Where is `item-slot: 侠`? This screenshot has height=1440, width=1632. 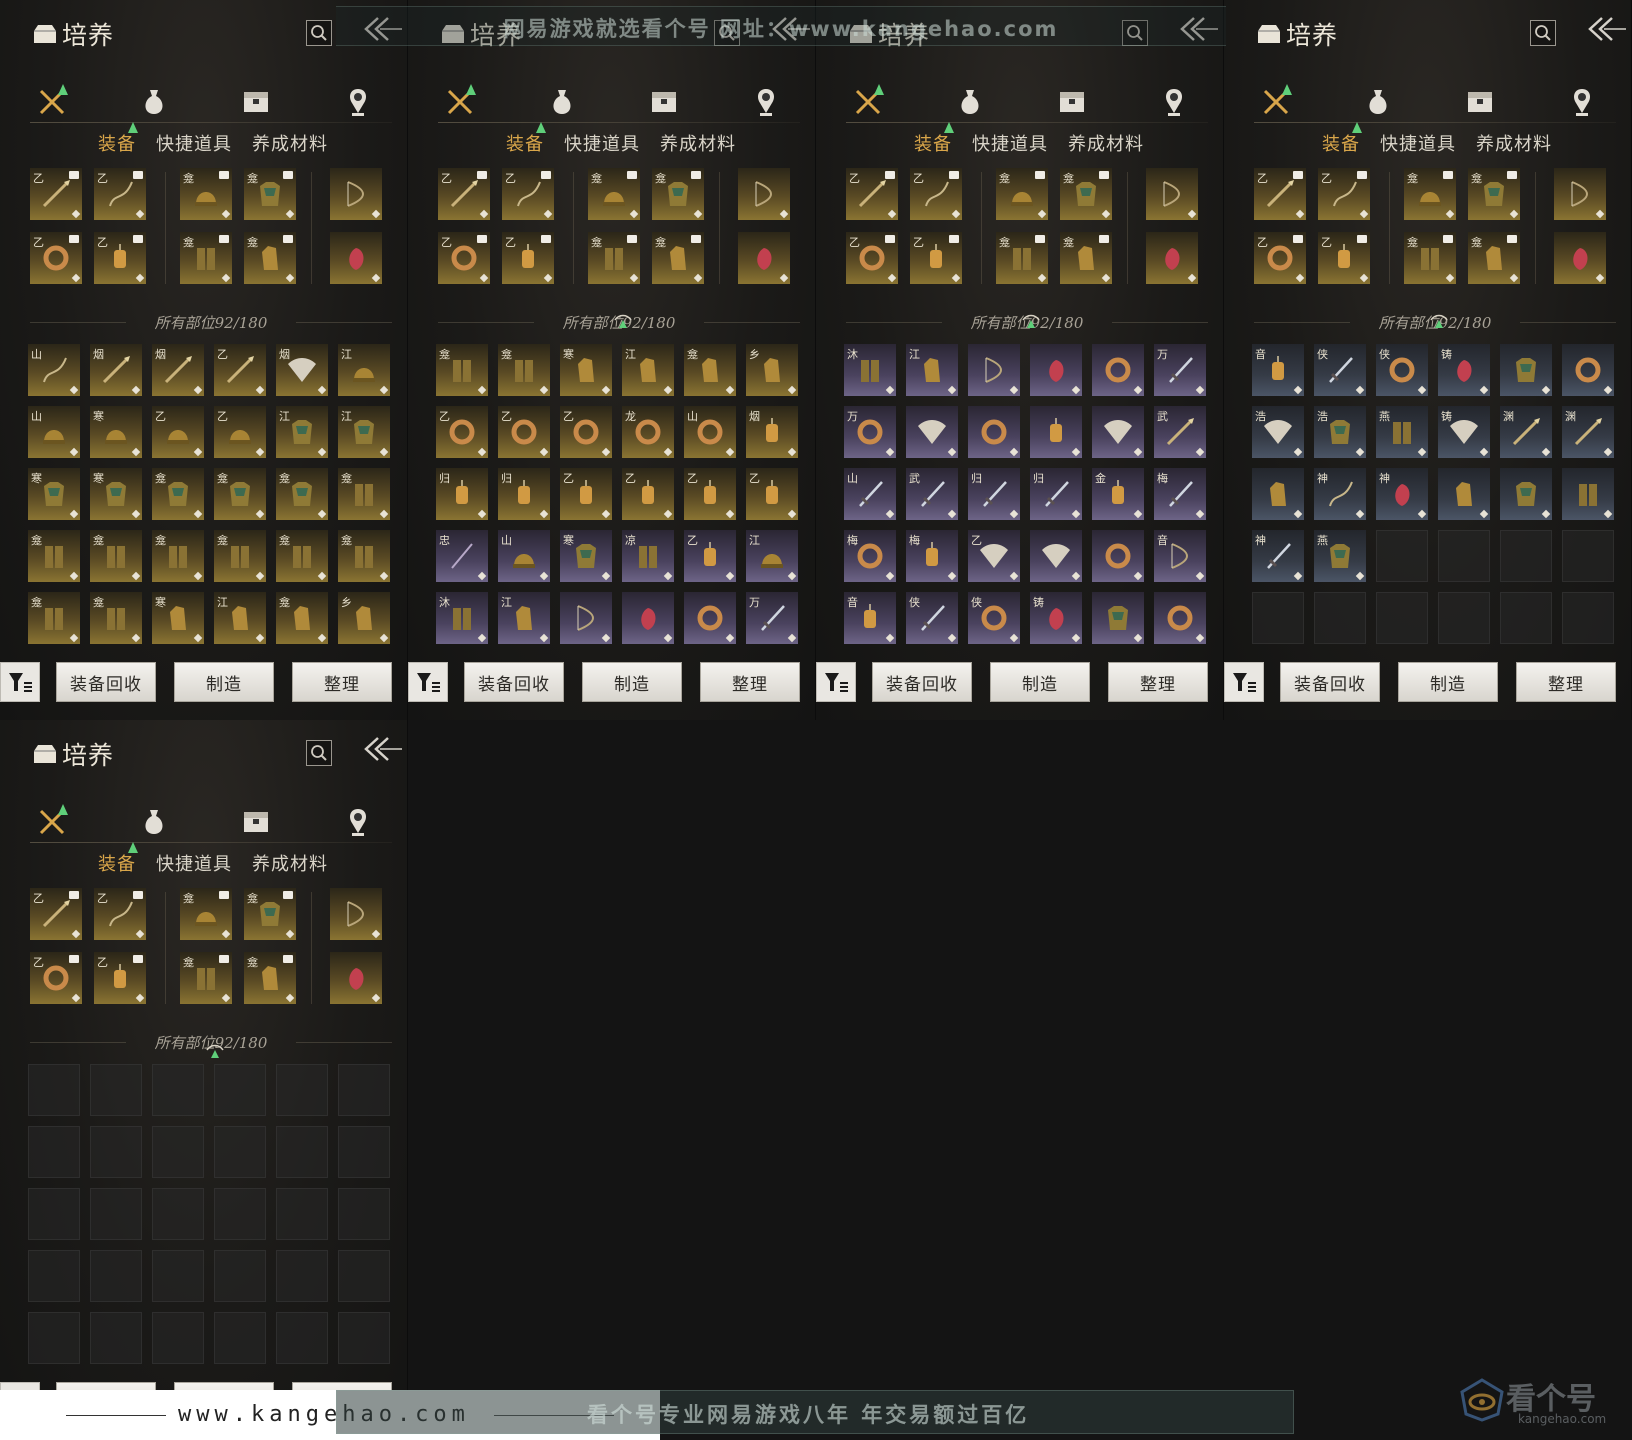
item-slot: 侠 is located at coordinates (1402, 370).